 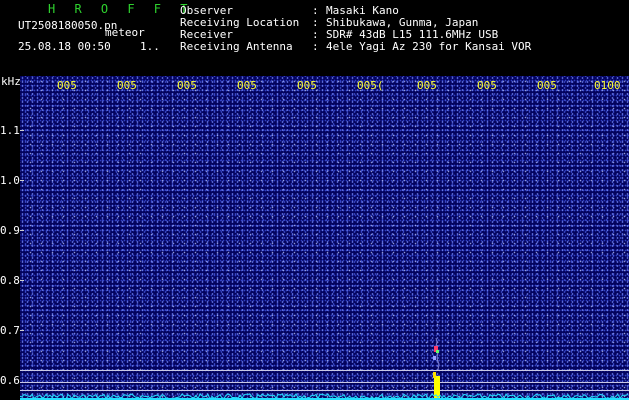 What do you see at coordinates (10, 280) in the screenshot?
I see `y-tick-label: 0.8` at bounding box center [10, 280].